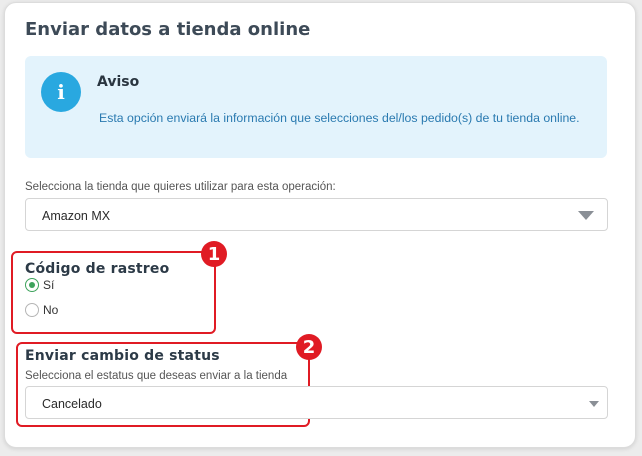 Image resolution: width=642 pixels, height=456 pixels. I want to click on step-badge-1: 1, so click(214, 254).